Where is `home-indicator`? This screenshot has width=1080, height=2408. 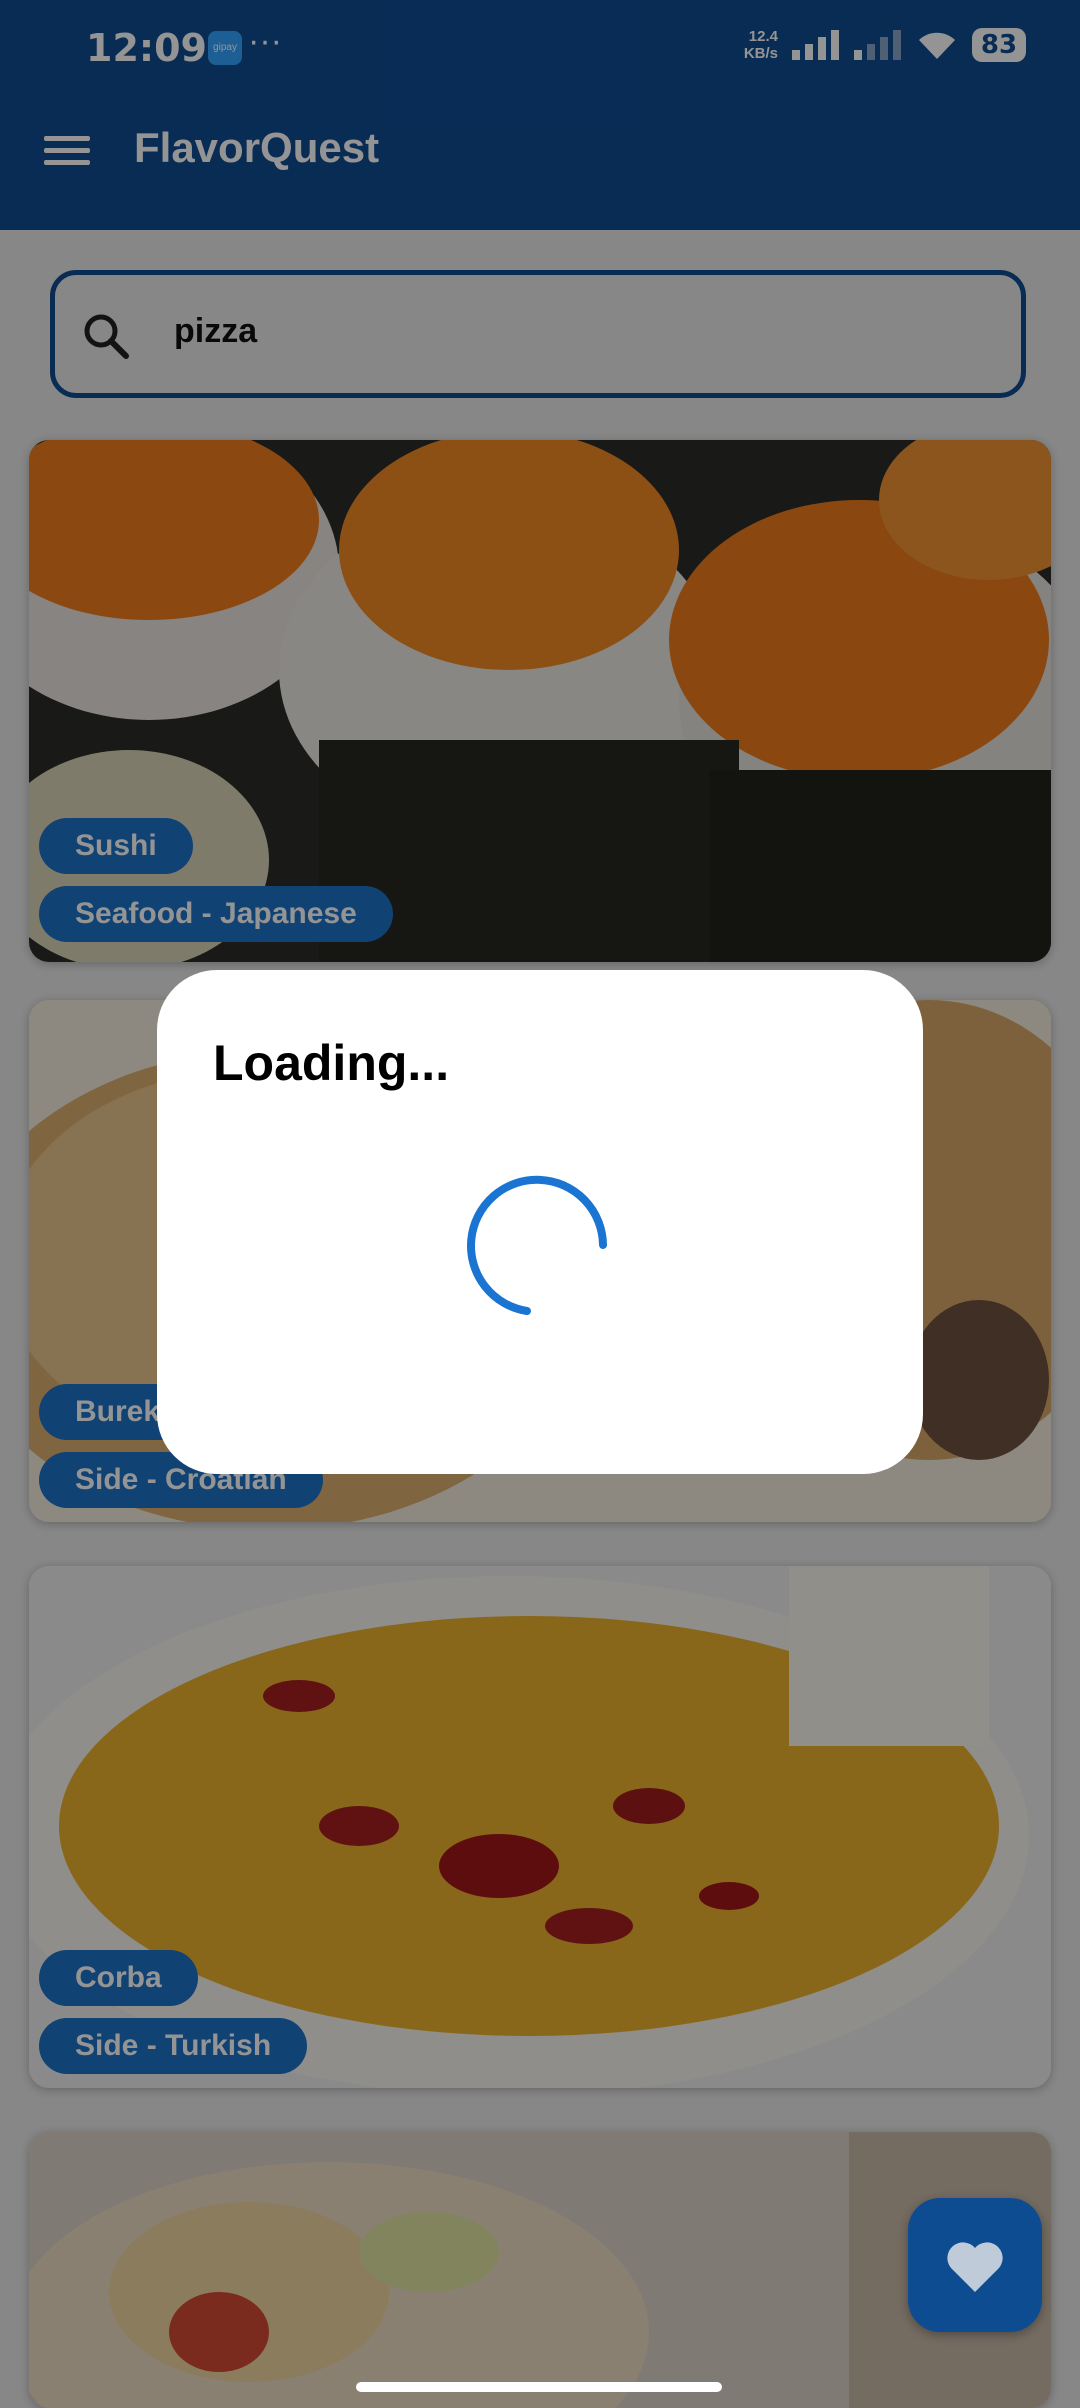 home-indicator is located at coordinates (539, 2387).